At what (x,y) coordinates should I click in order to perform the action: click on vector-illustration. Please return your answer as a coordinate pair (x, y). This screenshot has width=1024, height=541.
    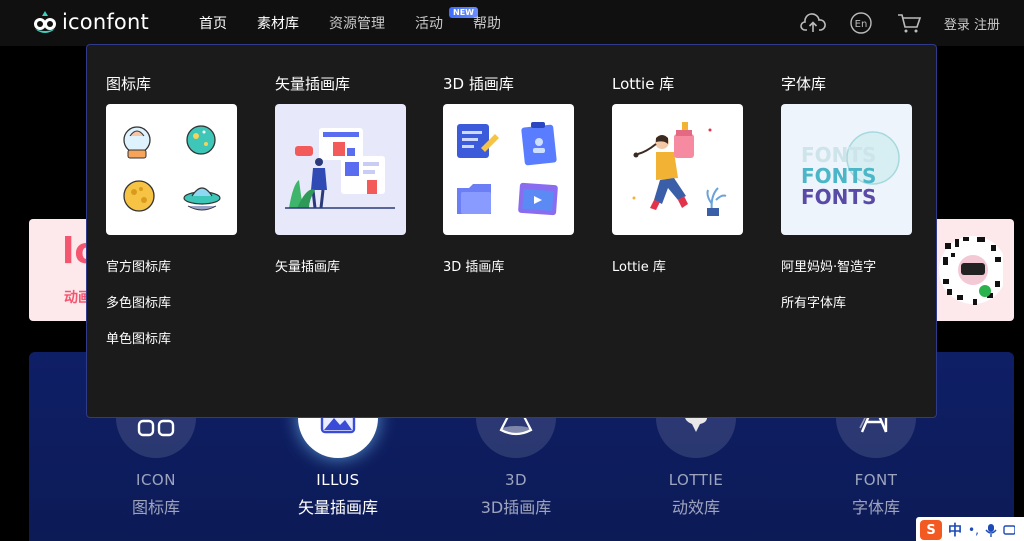
    Looking at the image, I should click on (340, 168).